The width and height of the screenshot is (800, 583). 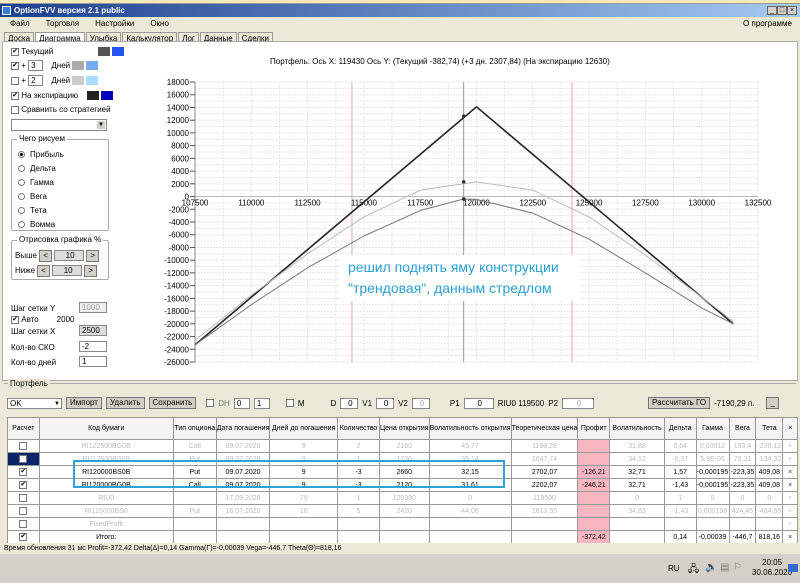 I want to click on column-header: Тип опциона, so click(x=194, y=428).